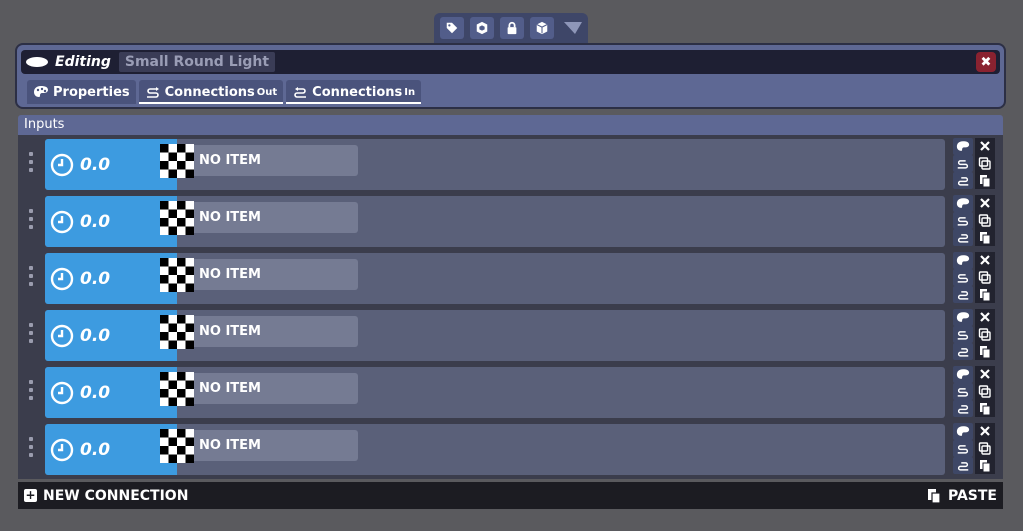  I want to click on new-connection-button: + NEW CONNECTION, so click(103, 496).